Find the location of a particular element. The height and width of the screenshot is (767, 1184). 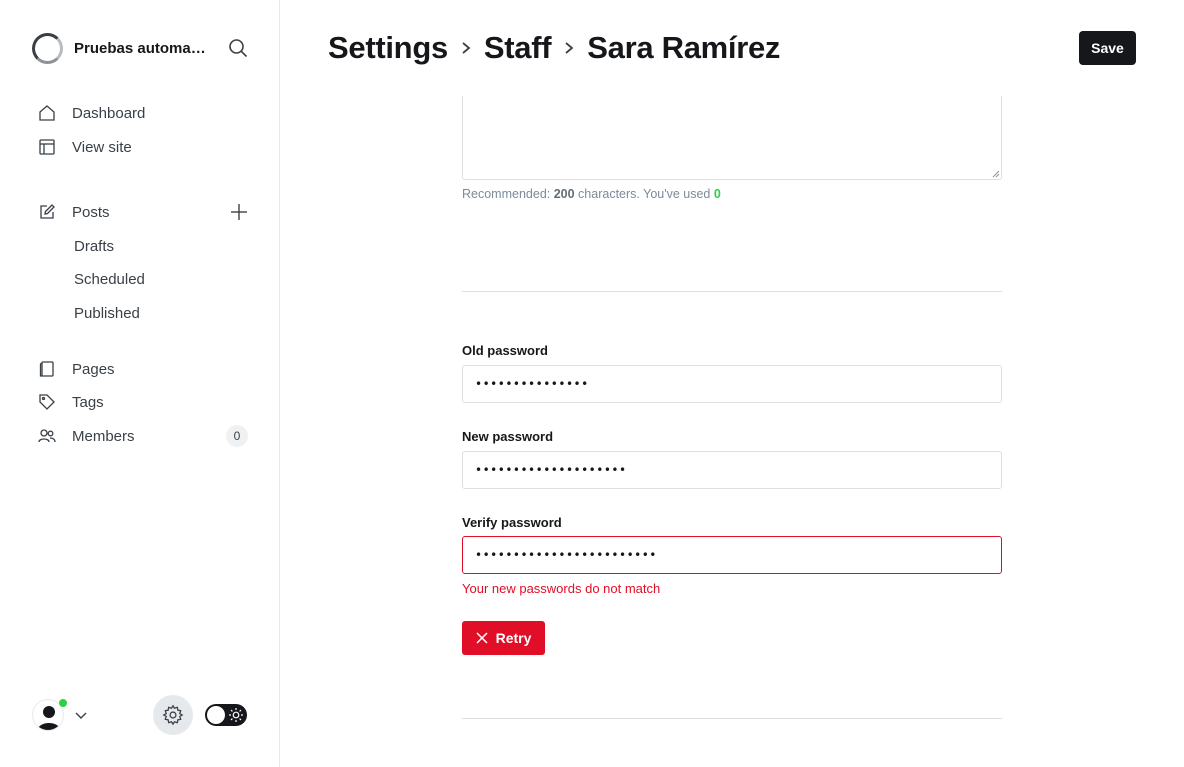

page-icon is located at coordinates (47, 369).